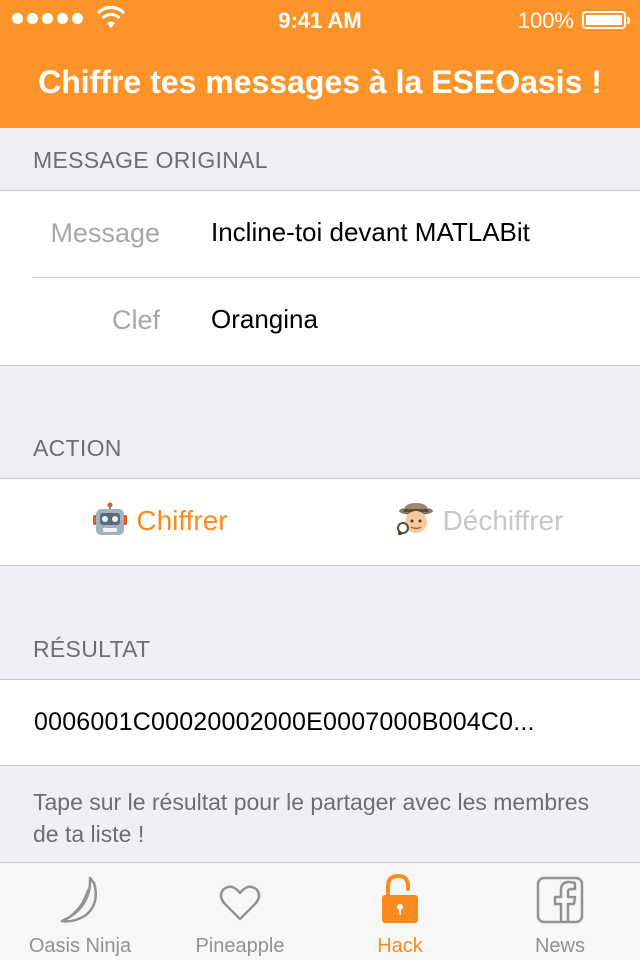 The width and height of the screenshot is (640, 960). Describe the element at coordinates (400, 898) in the screenshot. I see `unlock-icon` at that location.